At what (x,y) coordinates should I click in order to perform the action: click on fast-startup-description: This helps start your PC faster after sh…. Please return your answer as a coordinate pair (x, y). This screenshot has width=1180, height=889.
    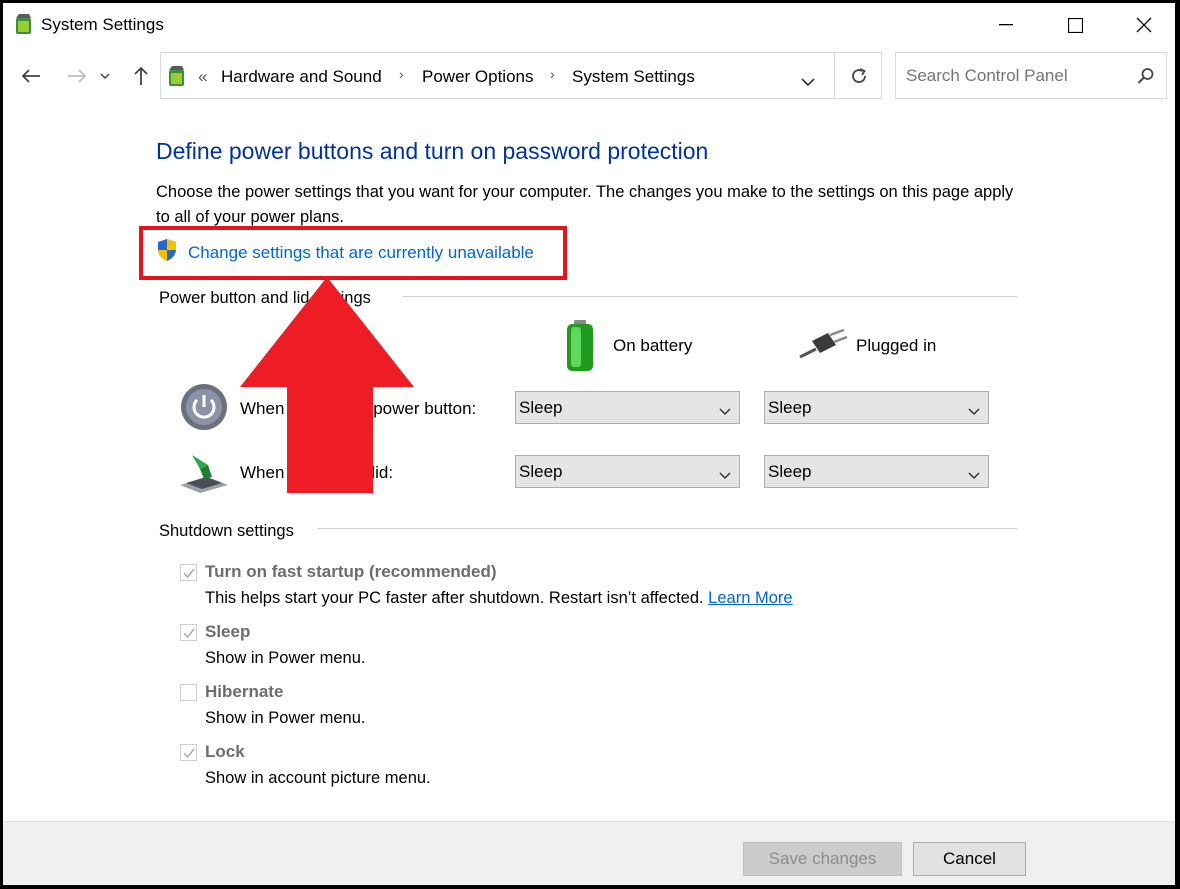
    Looking at the image, I should click on (499, 598).